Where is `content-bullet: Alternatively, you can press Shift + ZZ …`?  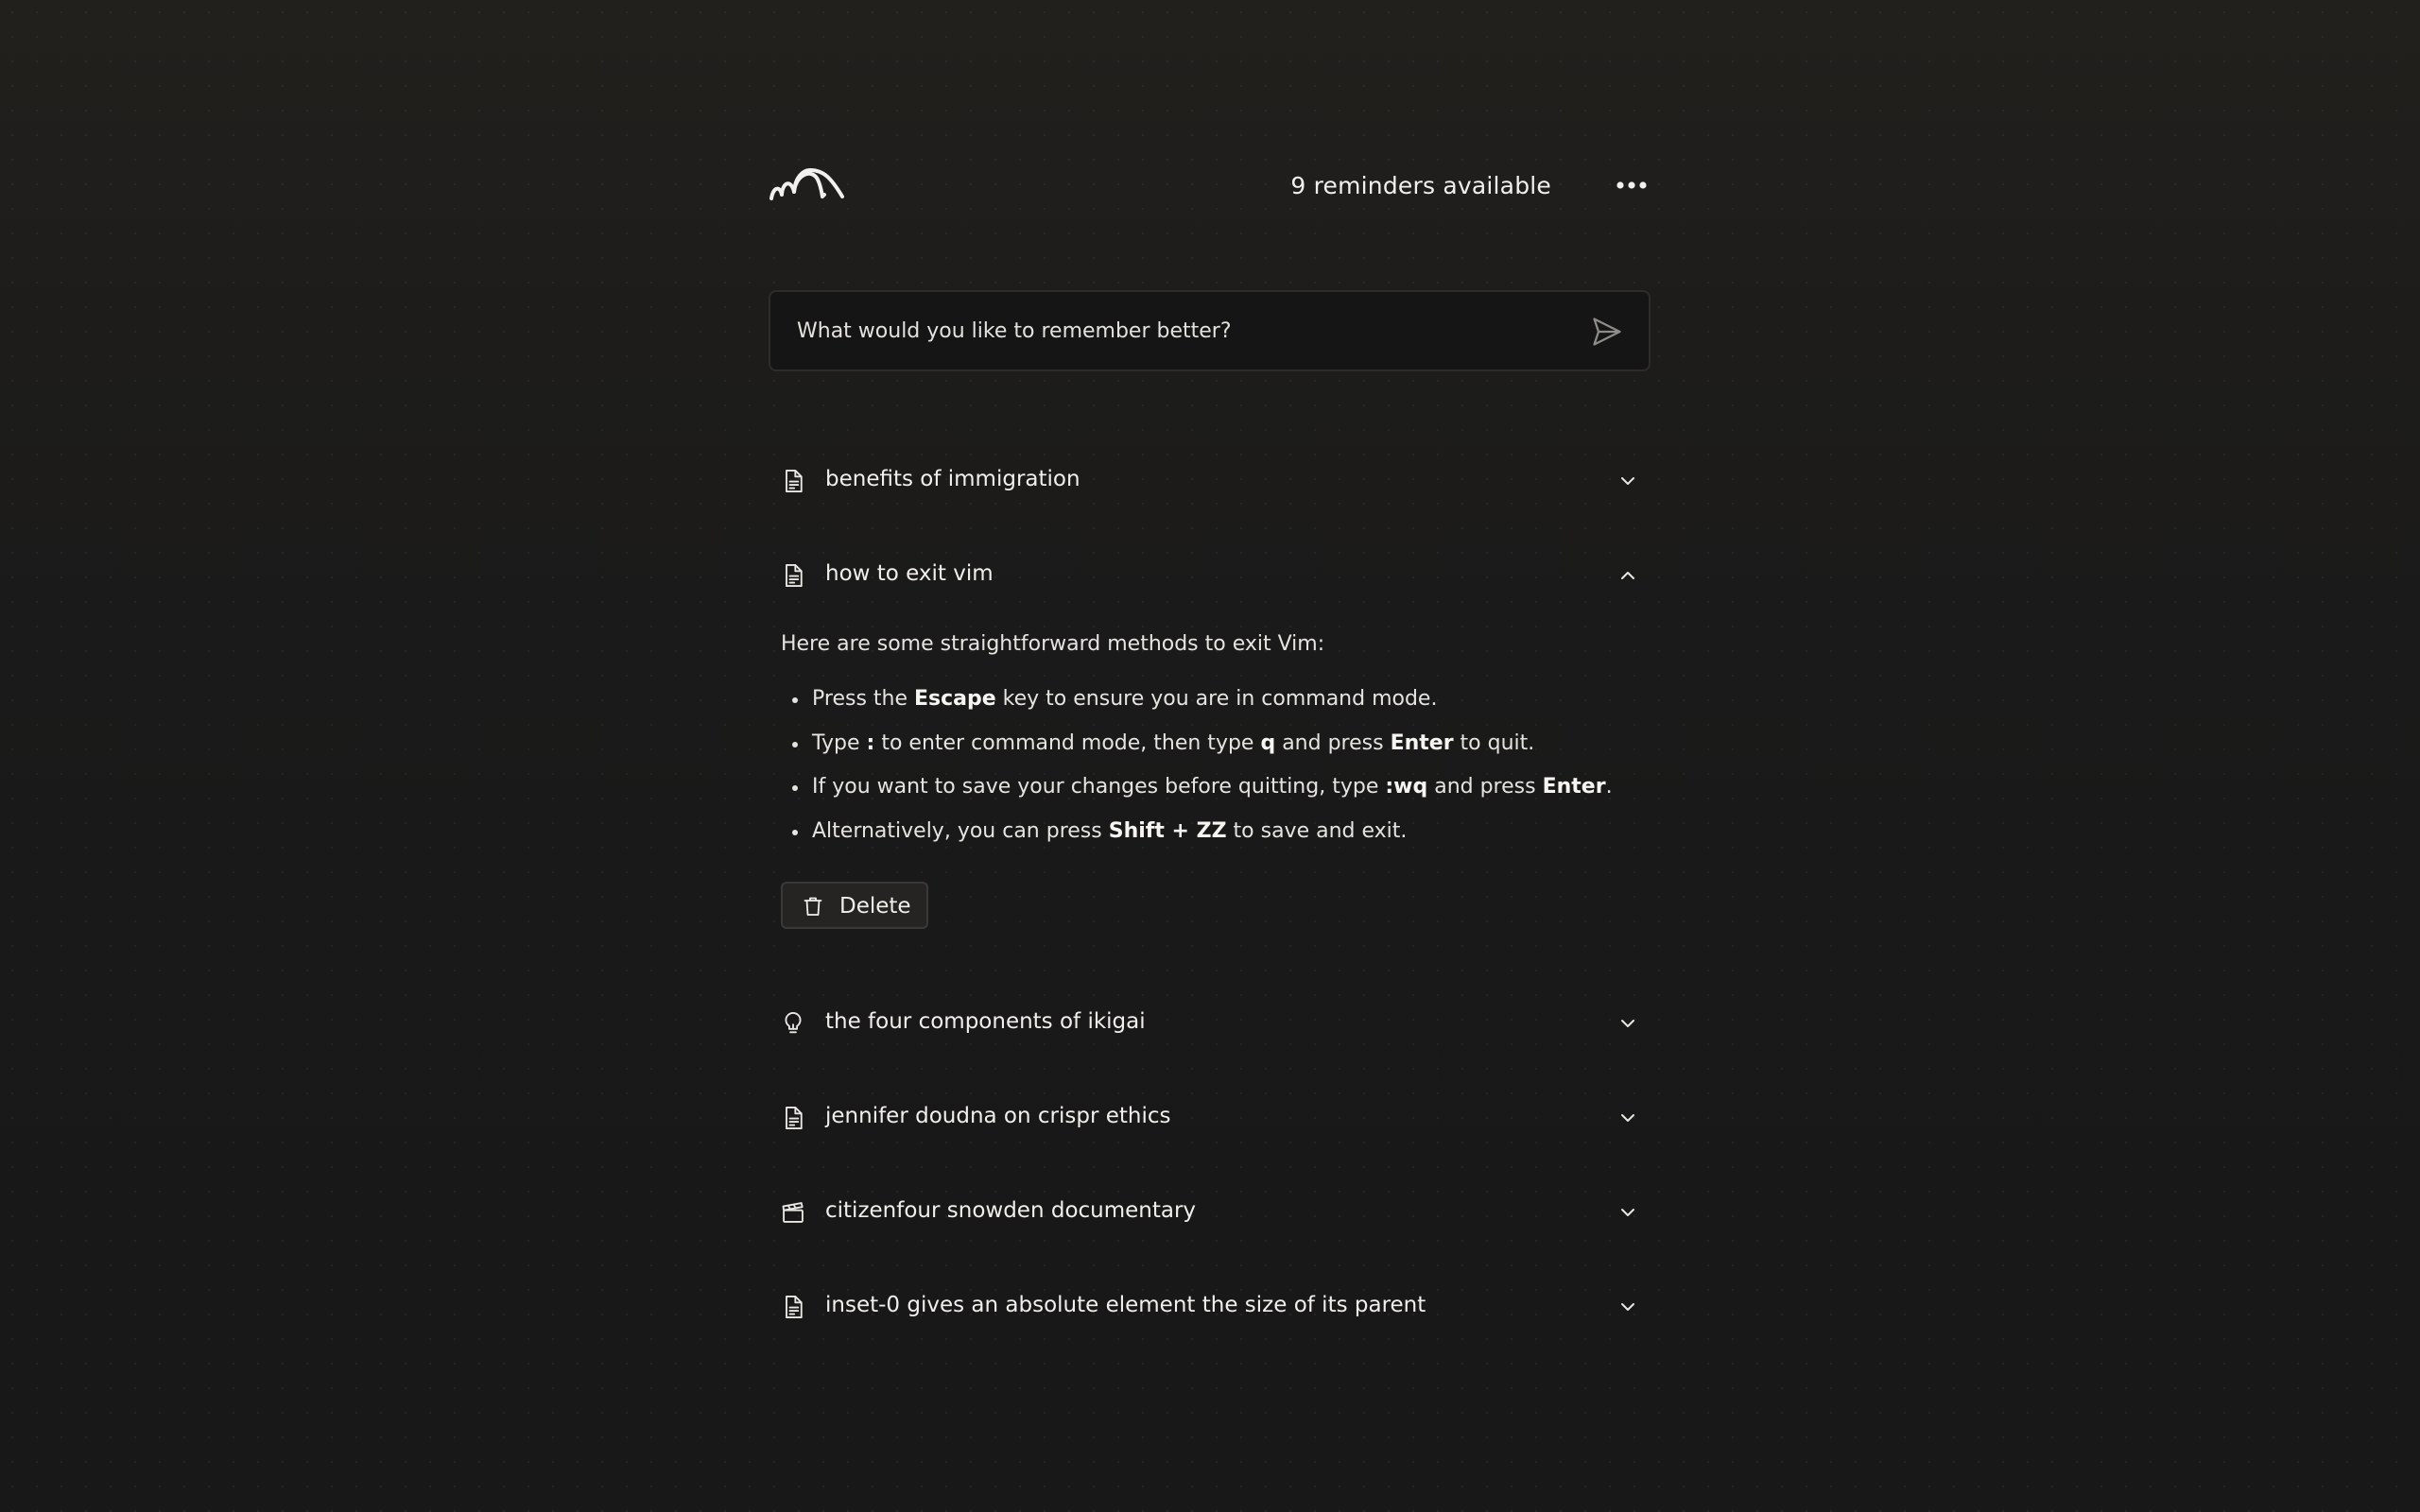
content-bullet: Alternatively, you can press Shift + ZZ … is located at coordinates (1197, 838).